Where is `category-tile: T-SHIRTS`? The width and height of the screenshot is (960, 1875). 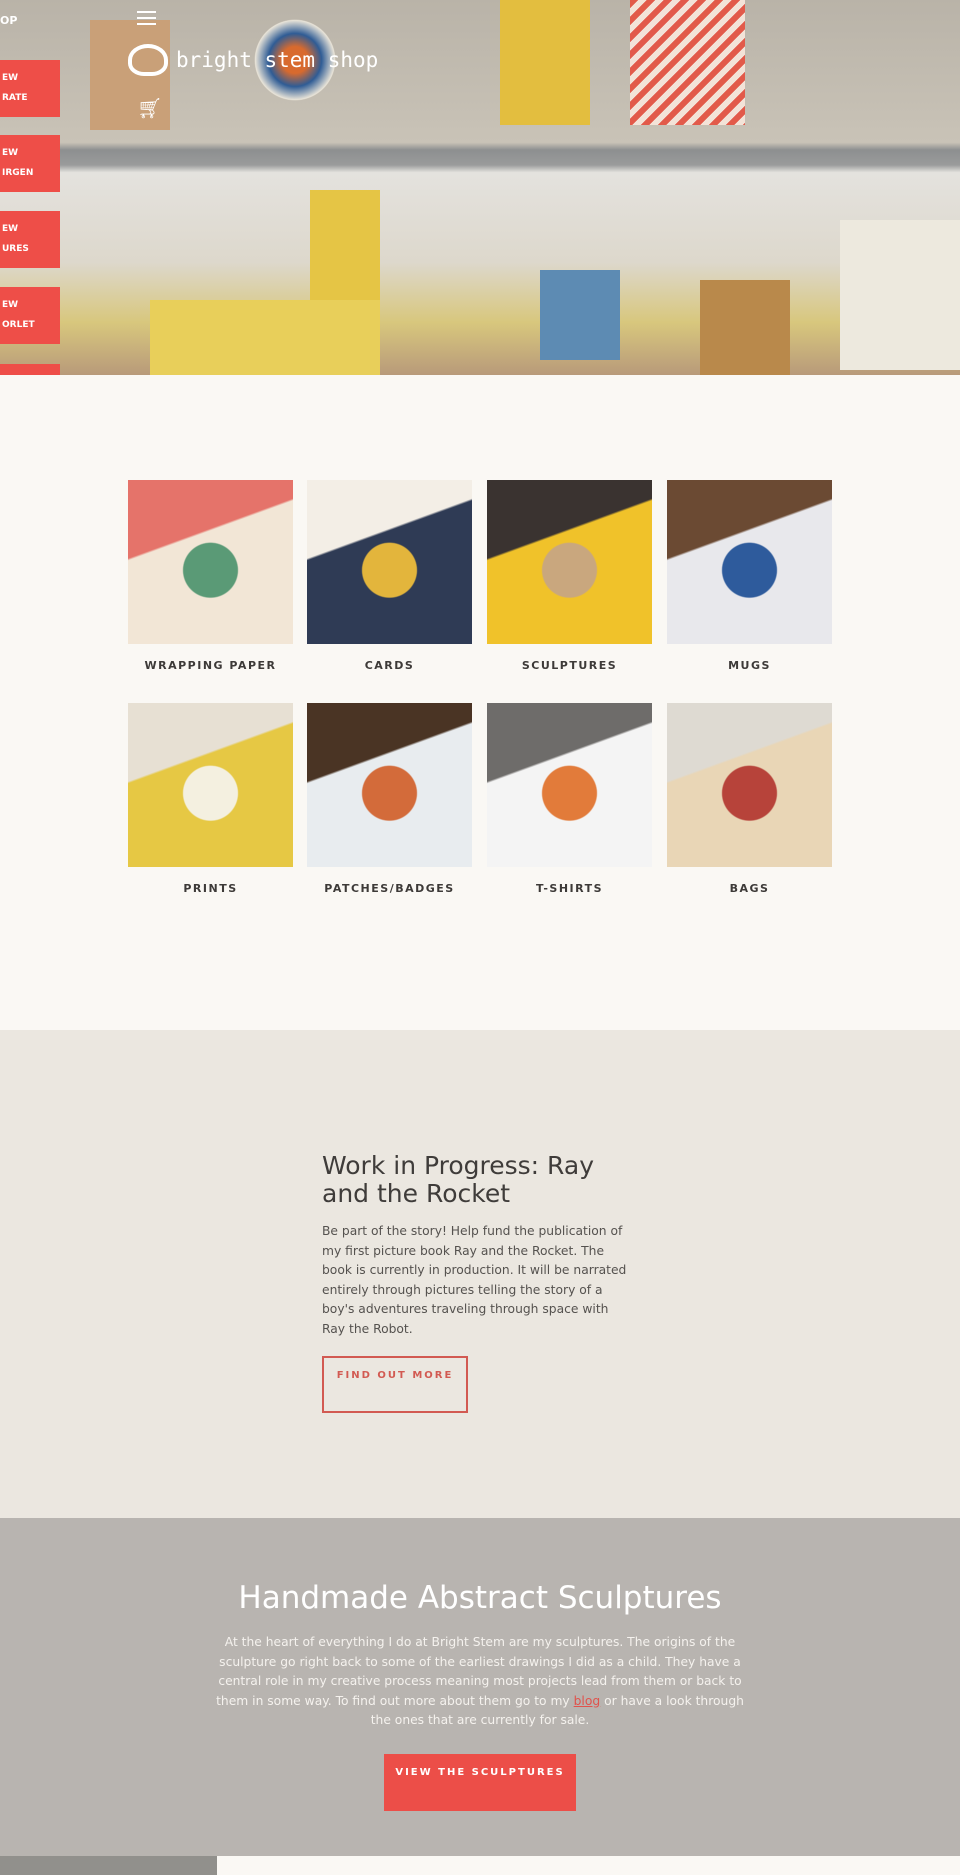
category-tile: T-SHIRTS is located at coordinates (569, 799).